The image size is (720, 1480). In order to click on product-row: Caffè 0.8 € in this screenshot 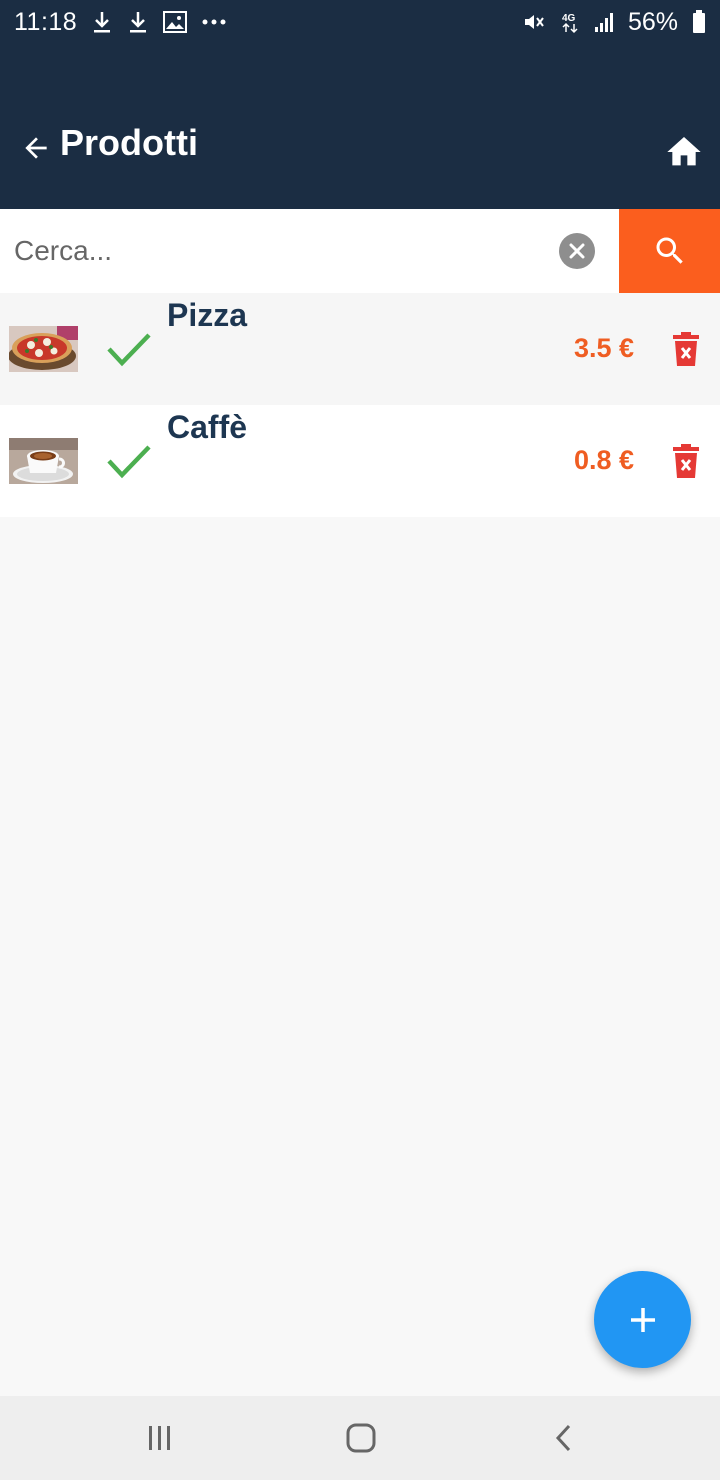, I will do `click(360, 461)`.